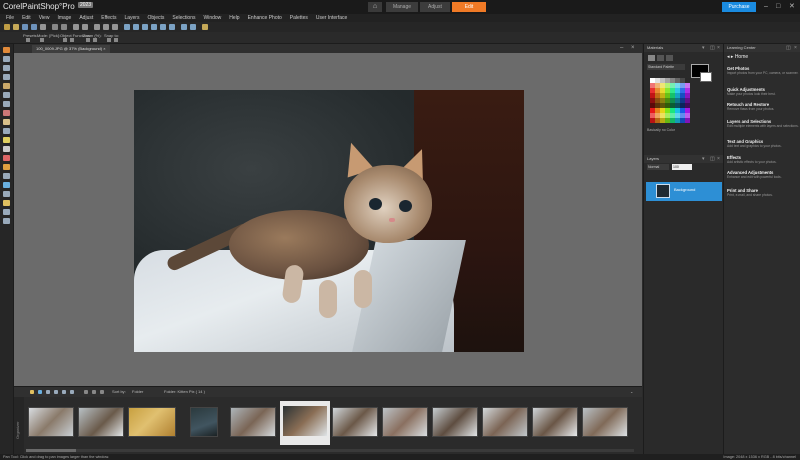  What do you see at coordinates (97, 27) in the screenshot?
I see `cut-icon` at bounding box center [97, 27].